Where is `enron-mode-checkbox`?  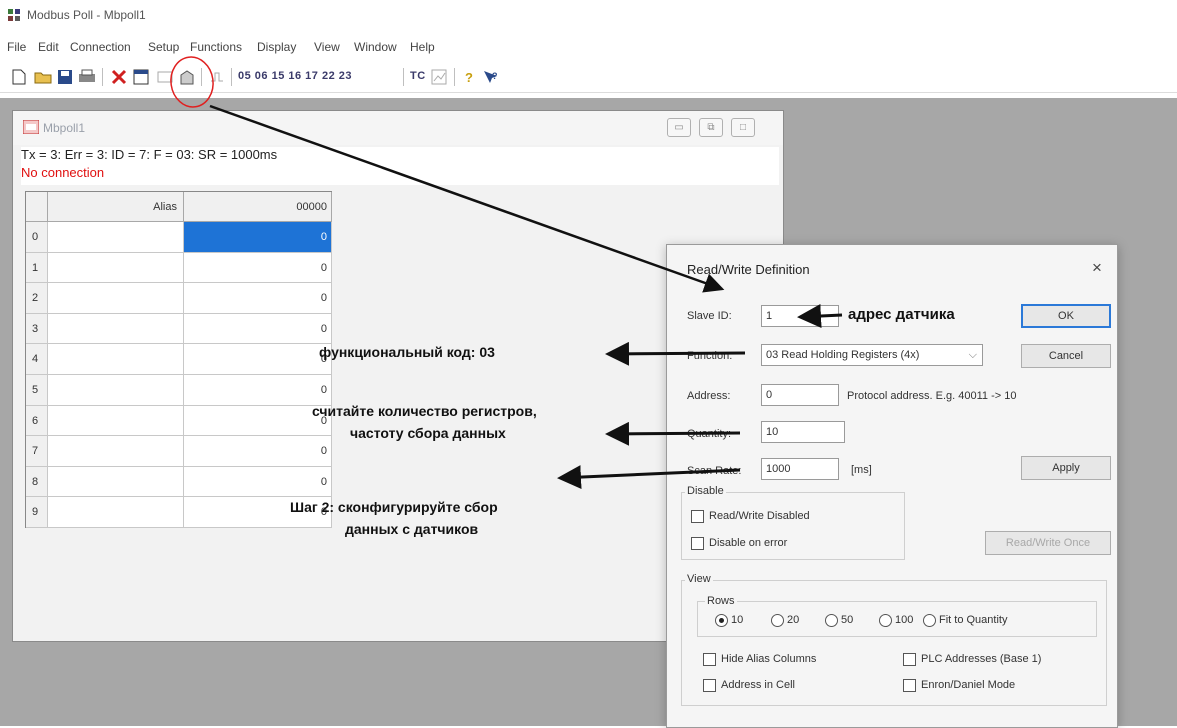 enron-mode-checkbox is located at coordinates (909, 685).